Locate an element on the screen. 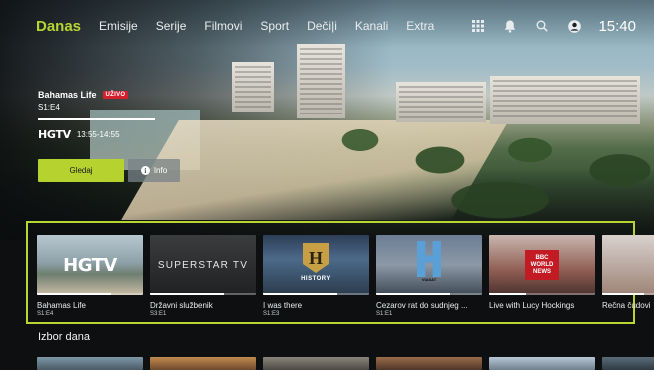 Image resolution: width=654 pixels, height=370 pixels. history-logo-icon: H is located at coordinates (316, 258).